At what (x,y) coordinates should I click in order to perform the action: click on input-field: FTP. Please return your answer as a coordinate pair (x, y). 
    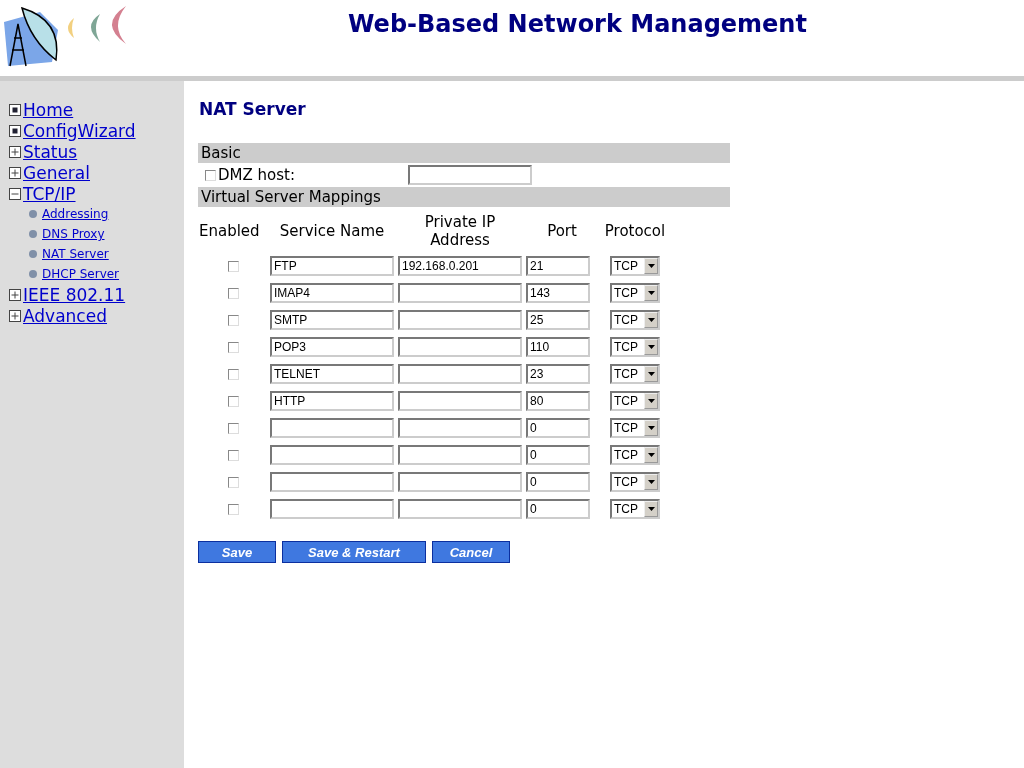
    Looking at the image, I should click on (332, 266).